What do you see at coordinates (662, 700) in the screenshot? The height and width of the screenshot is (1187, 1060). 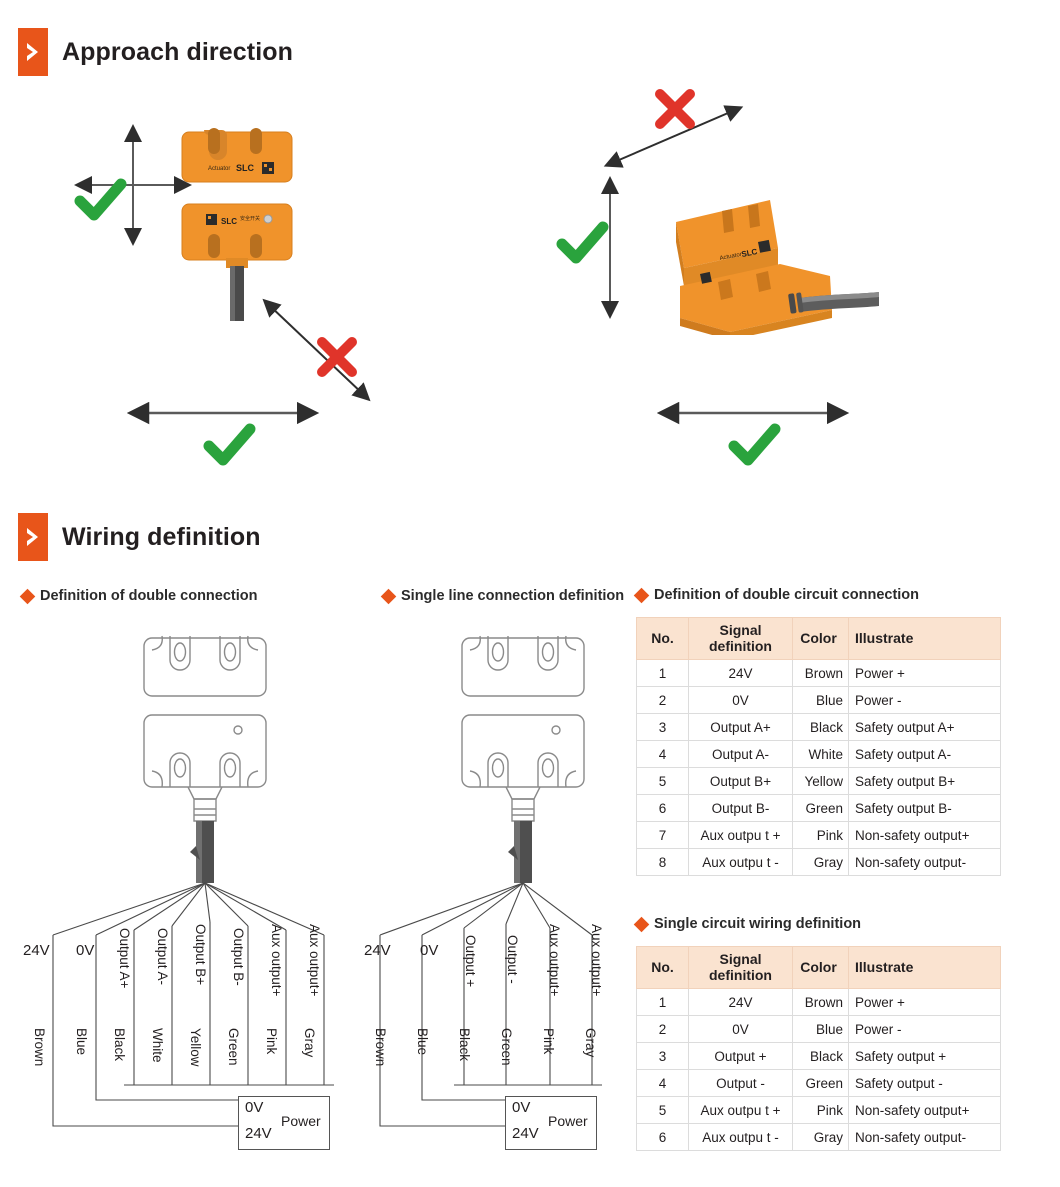 I see `cell-no: 2` at bounding box center [662, 700].